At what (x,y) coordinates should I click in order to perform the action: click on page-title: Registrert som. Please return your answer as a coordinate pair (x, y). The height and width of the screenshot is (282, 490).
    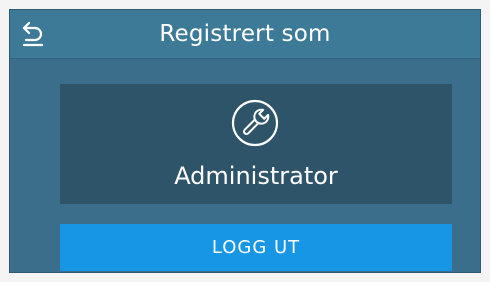
    Looking at the image, I should click on (245, 34).